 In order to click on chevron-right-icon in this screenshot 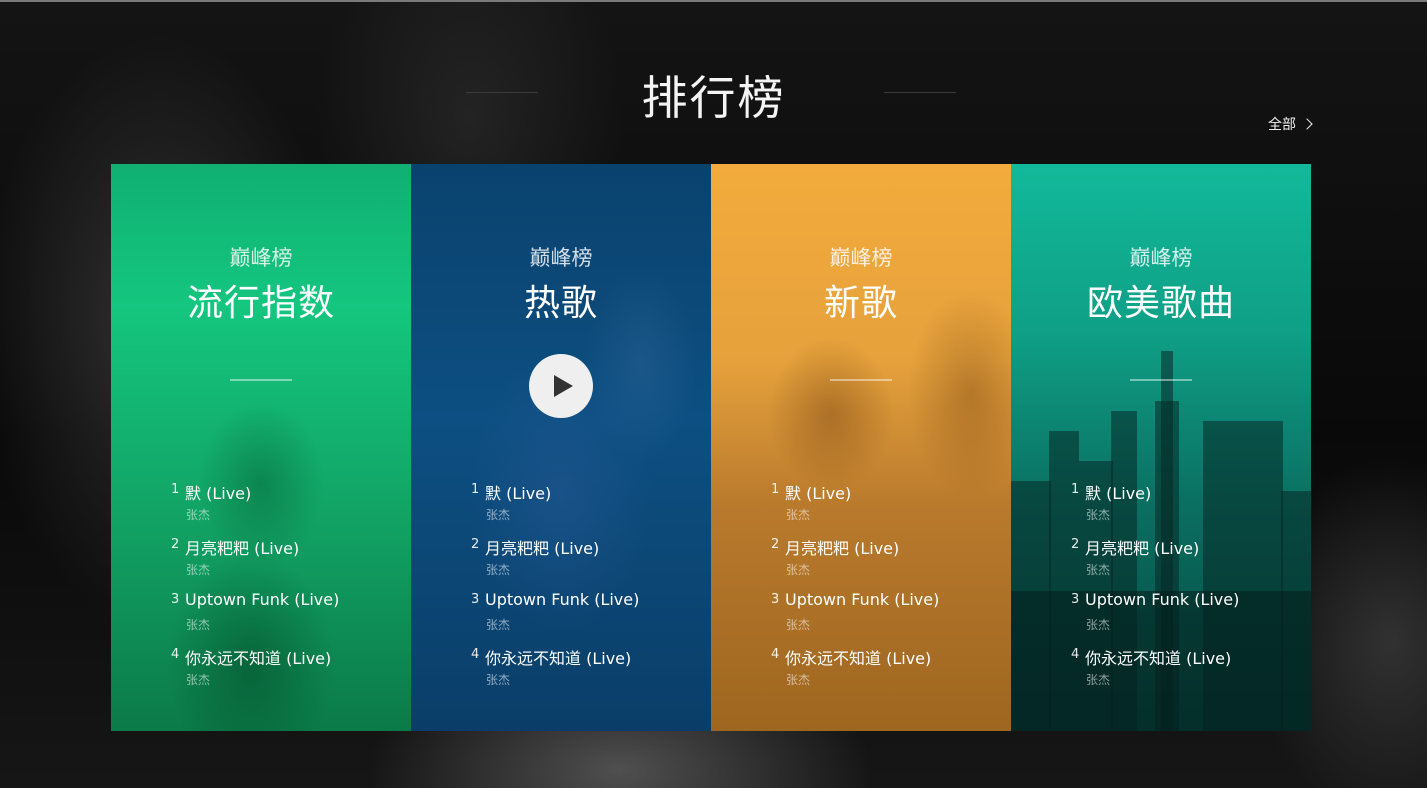, I will do `click(1307, 124)`.